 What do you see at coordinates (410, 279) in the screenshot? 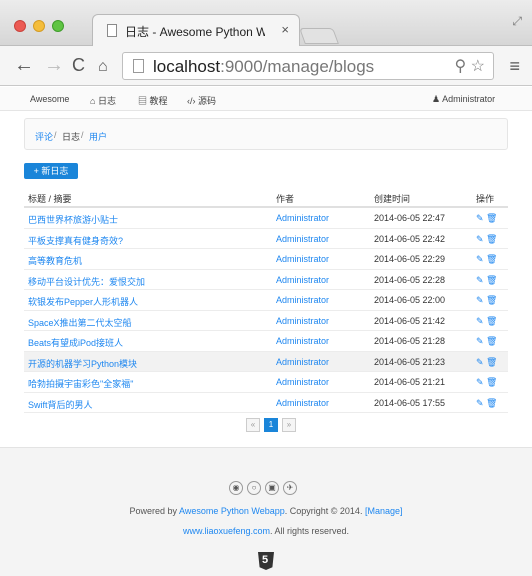
I see `created-time: 2014-06-05 22:28` at bounding box center [410, 279].